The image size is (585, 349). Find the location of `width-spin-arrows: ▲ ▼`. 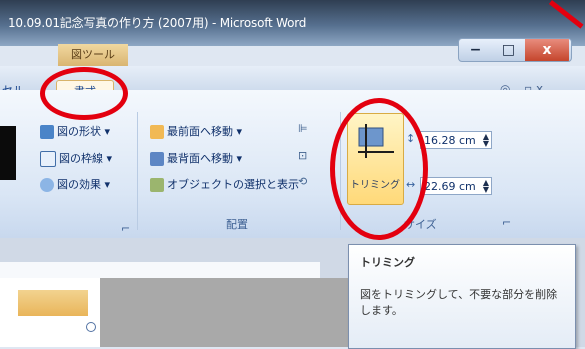

width-spin-arrows: ▲ ▼ is located at coordinates (486, 186).